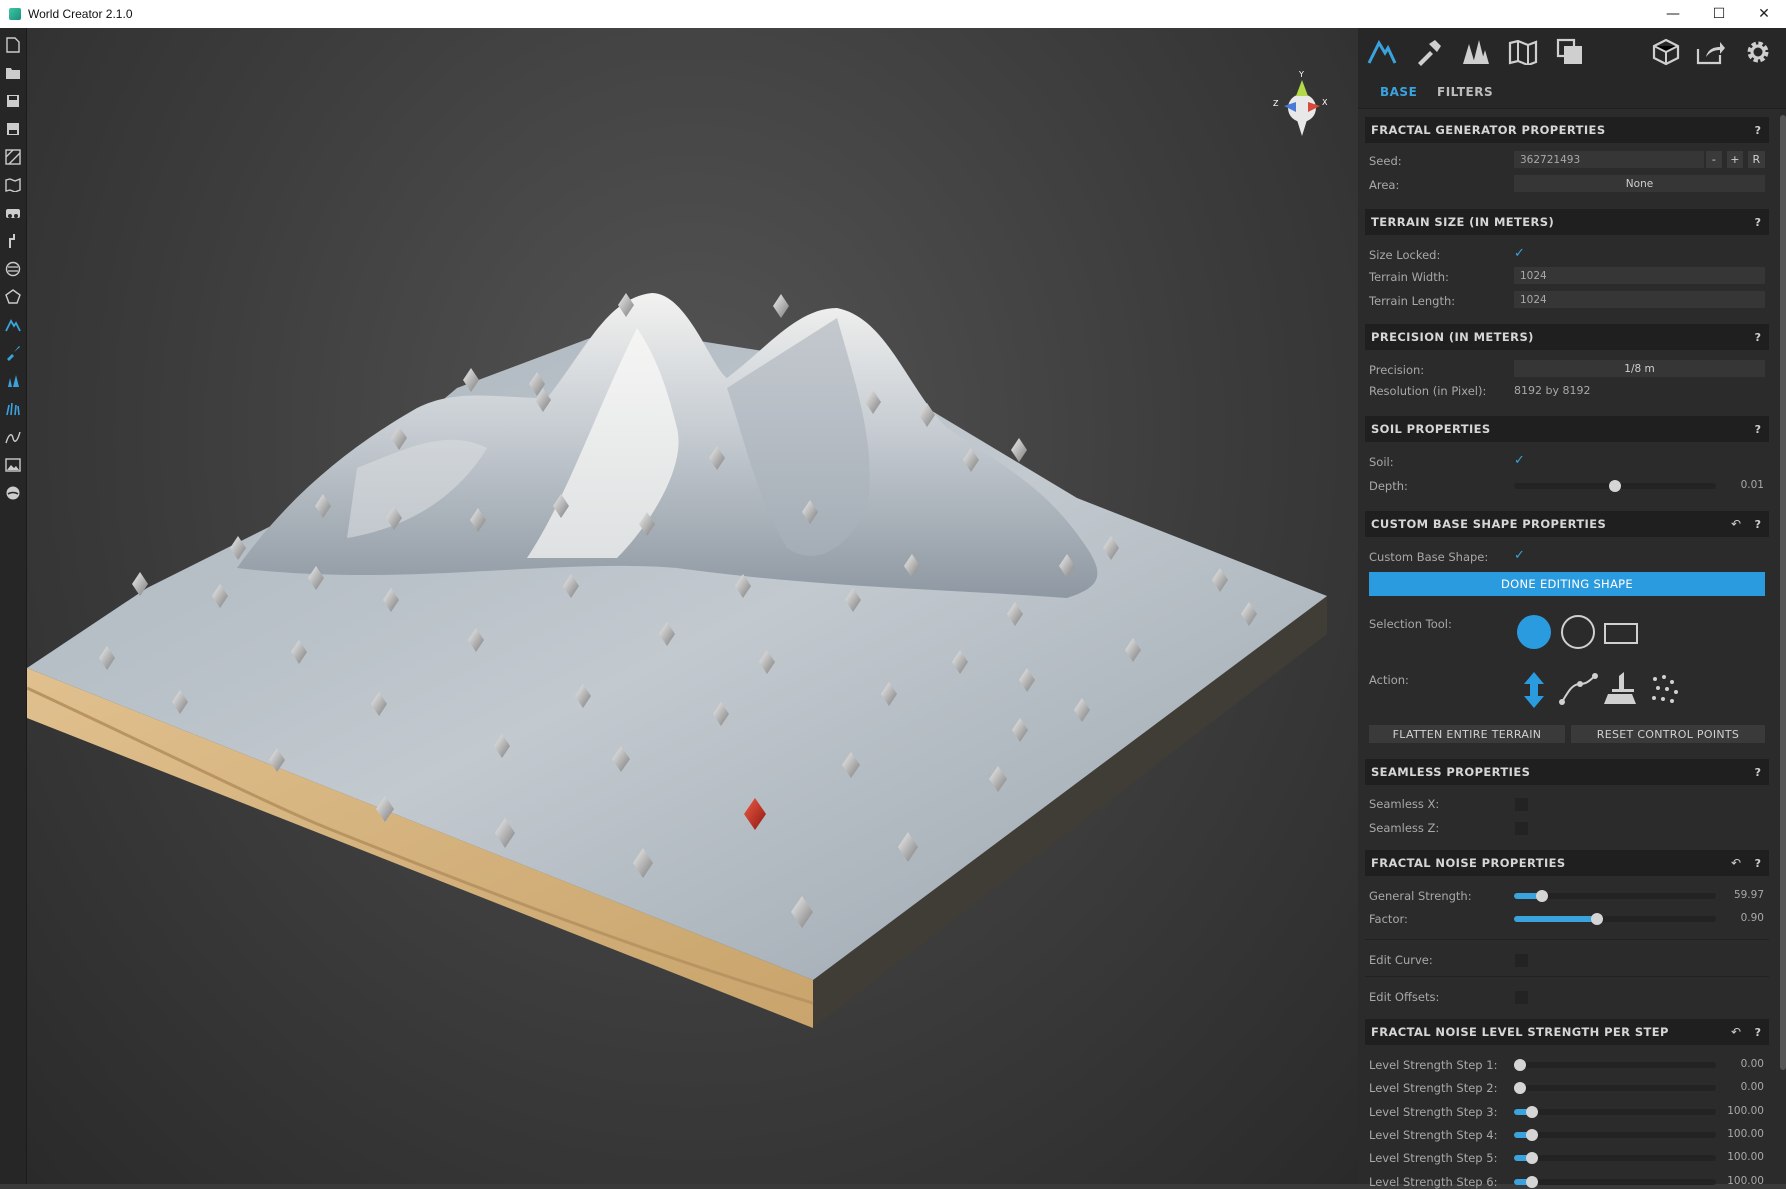 The width and height of the screenshot is (1786, 1189). I want to click on fractal-generator-header: FRACTAL GENERATOR PROPERTIES ?, so click(1567, 130).